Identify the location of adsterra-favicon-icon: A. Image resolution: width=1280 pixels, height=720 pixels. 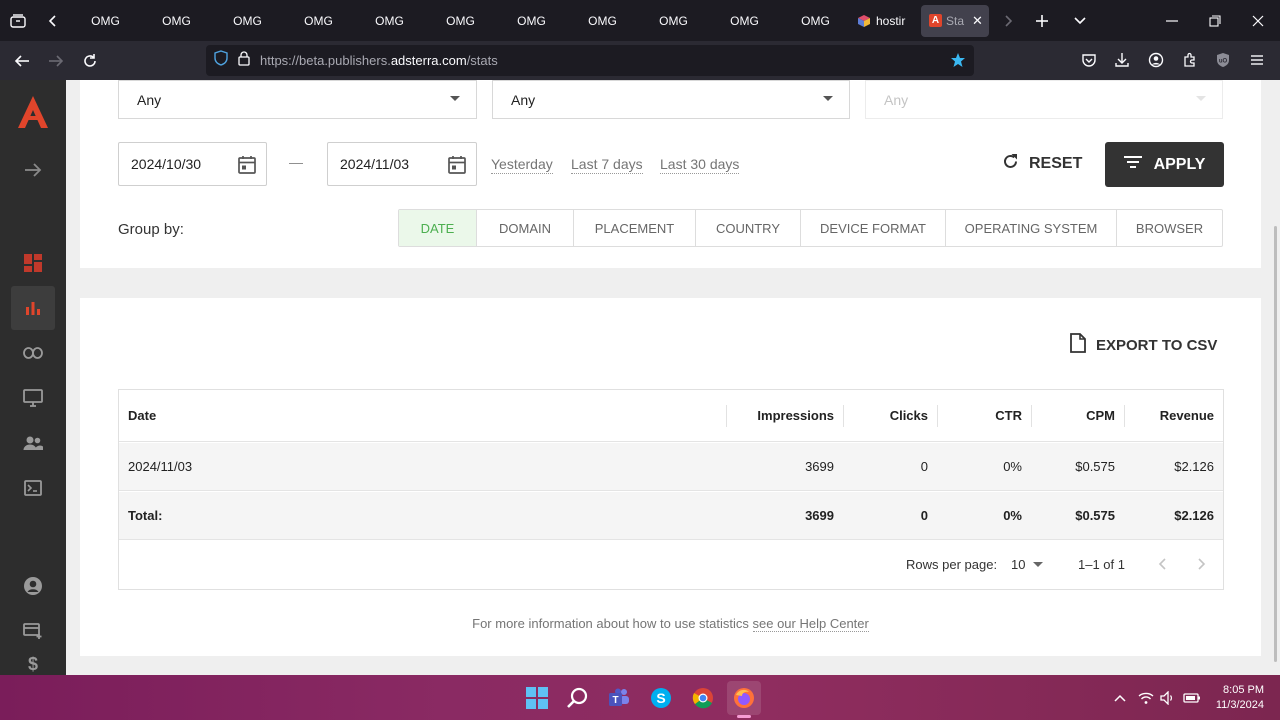
(935, 20).